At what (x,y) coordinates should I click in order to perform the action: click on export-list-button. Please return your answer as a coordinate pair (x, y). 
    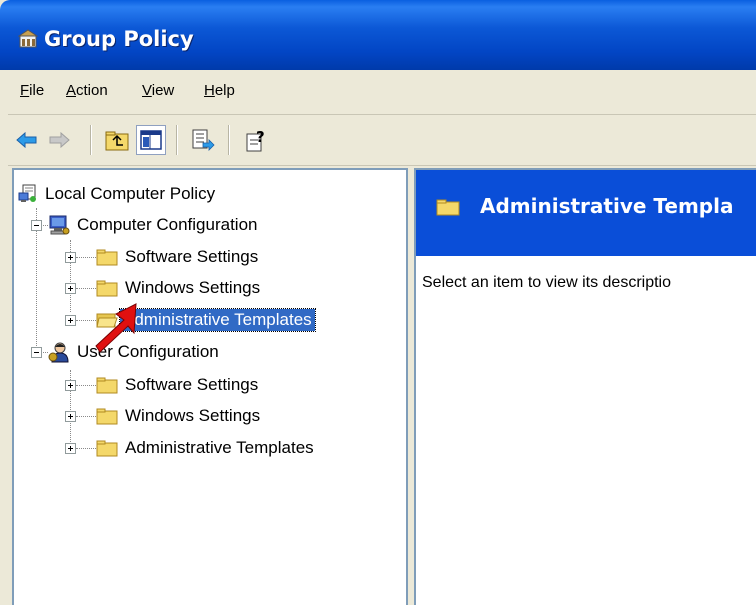
    Looking at the image, I should click on (203, 140).